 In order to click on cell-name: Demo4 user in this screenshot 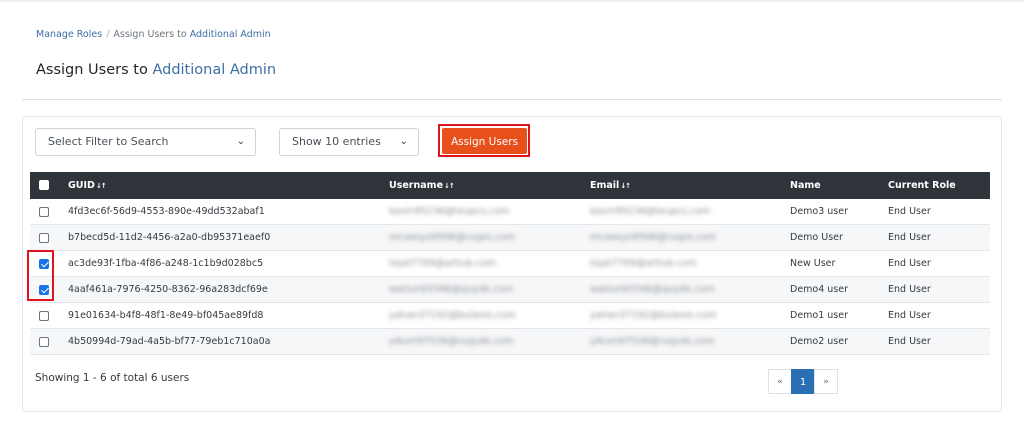, I will do `click(819, 289)`.